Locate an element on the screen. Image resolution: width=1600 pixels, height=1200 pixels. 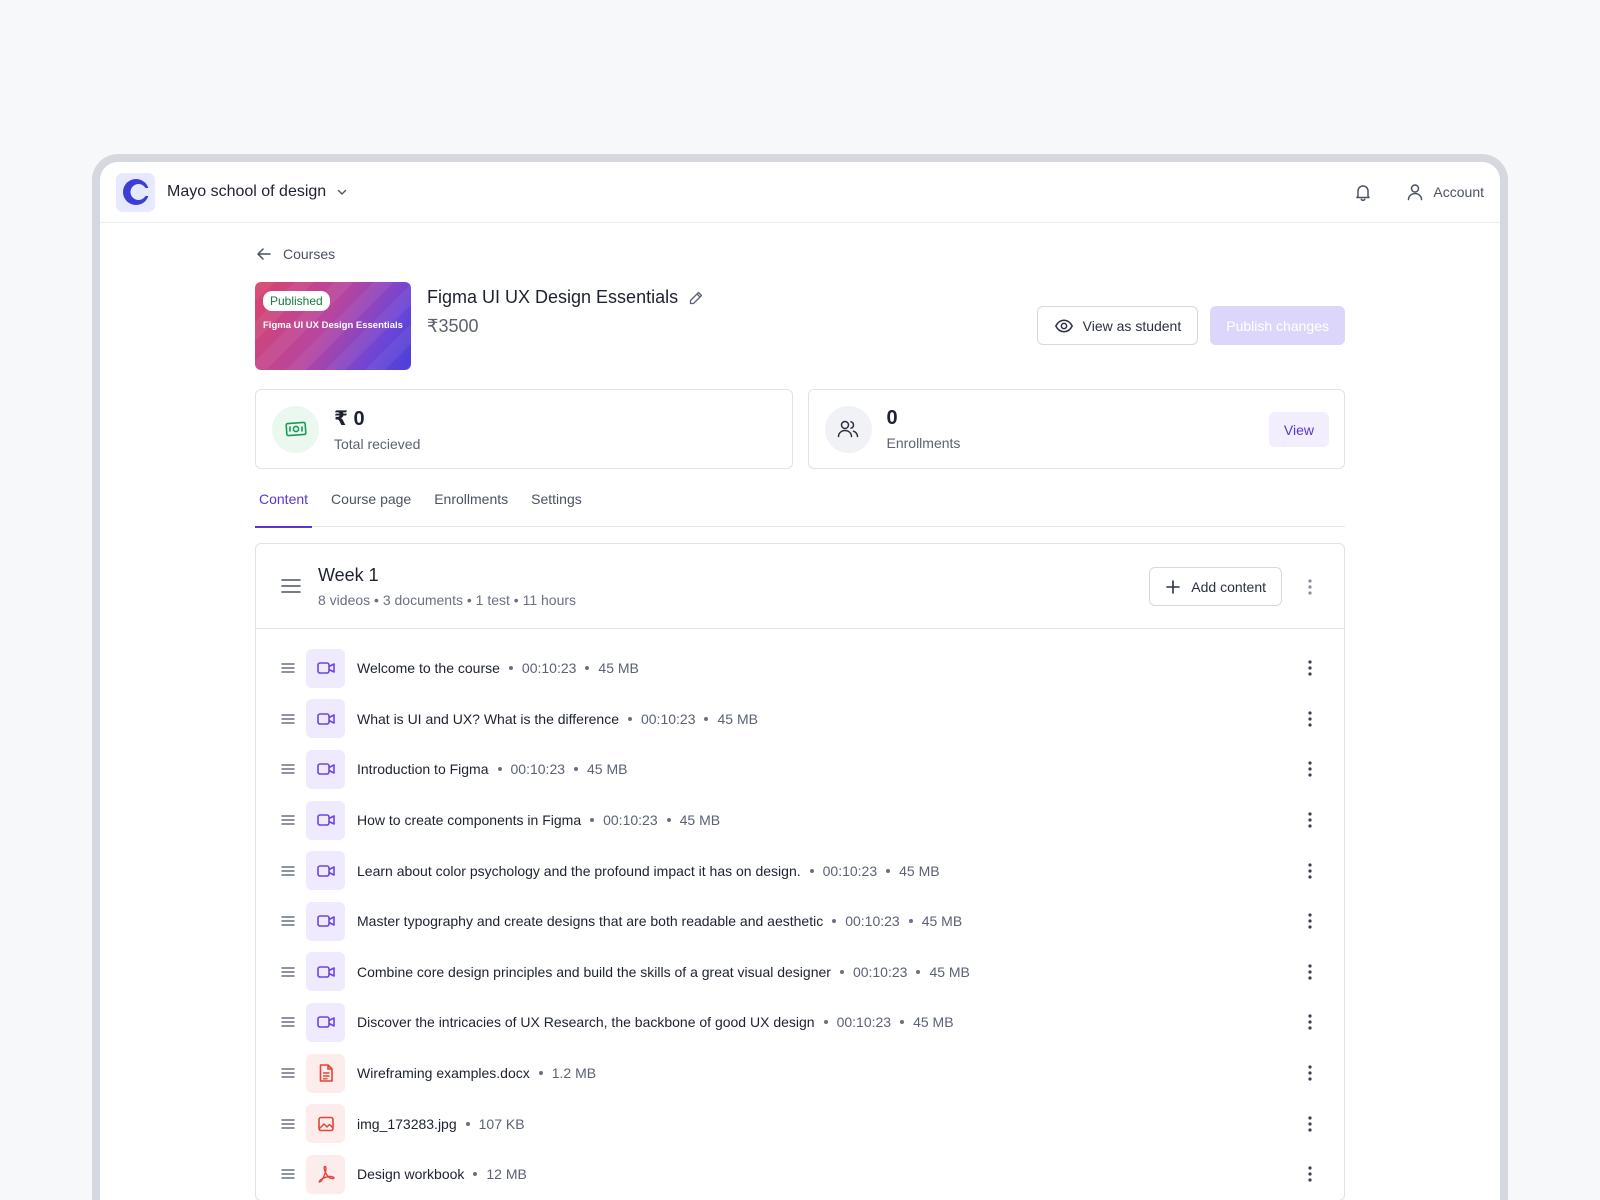
account-label: Account is located at coordinates (1458, 192).